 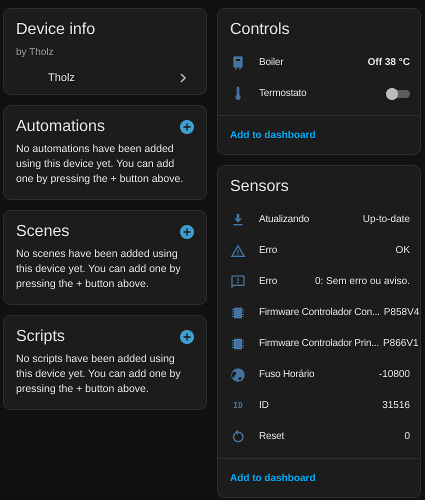 I want to click on card-title: Scenes, so click(x=43, y=232).